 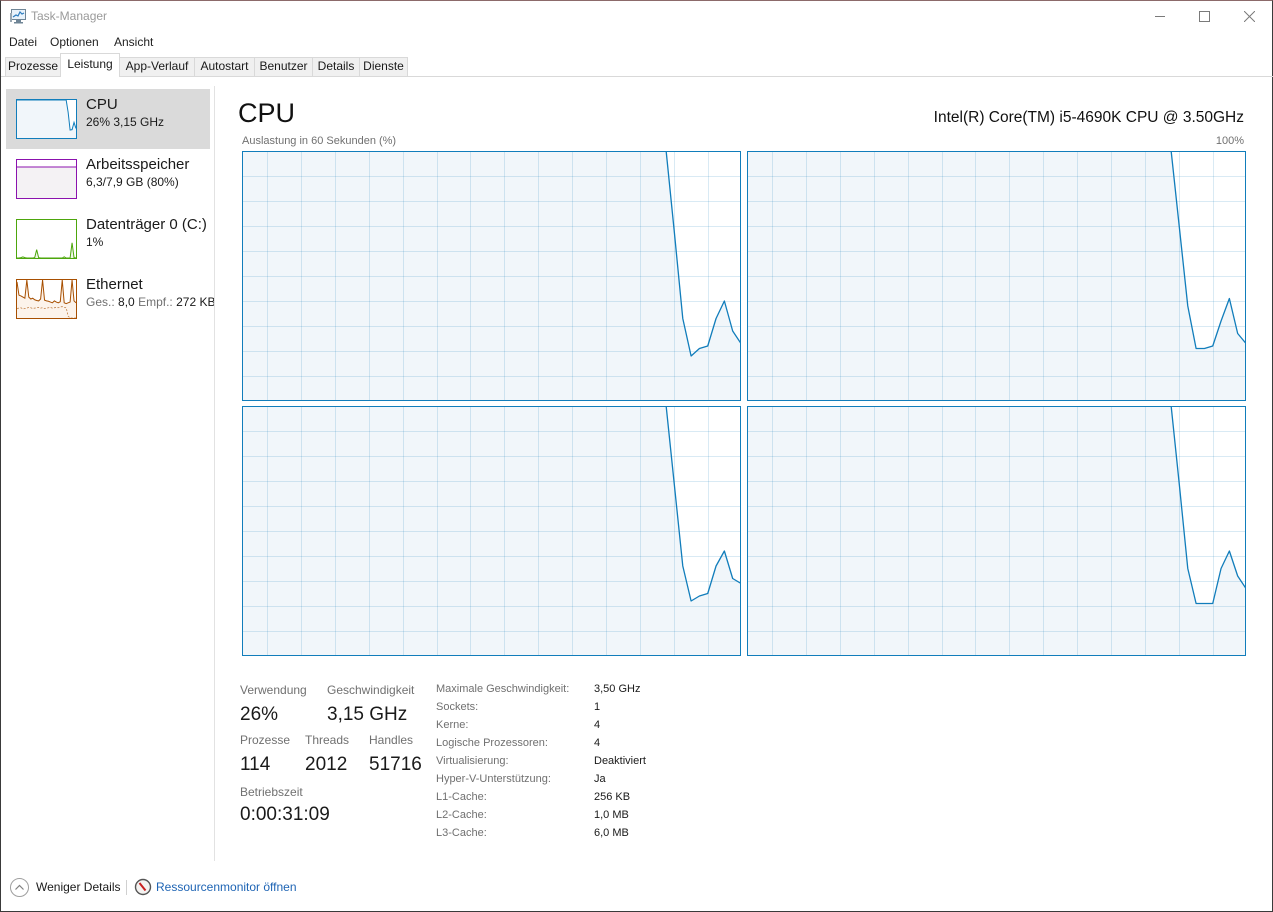 I want to click on sidebar-item-label: Datenträger 0 (C:), so click(x=146, y=224).